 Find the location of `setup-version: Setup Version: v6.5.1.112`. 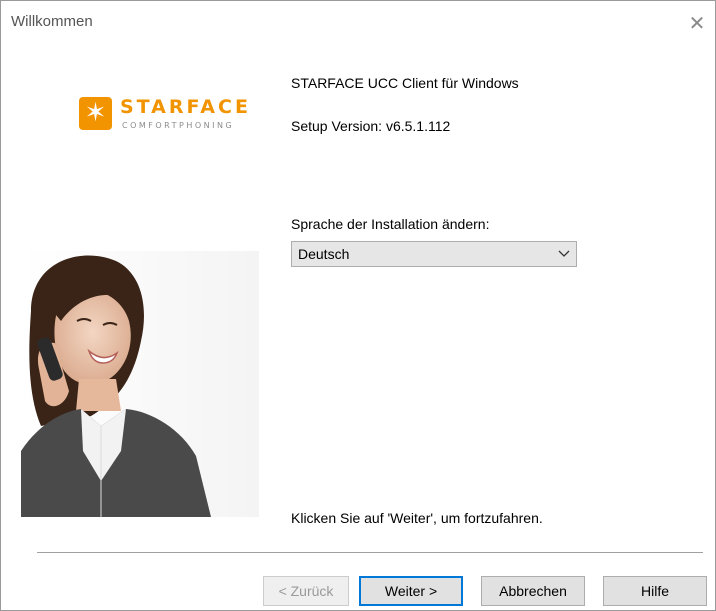

setup-version: Setup Version: v6.5.1.112 is located at coordinates (371, 126).